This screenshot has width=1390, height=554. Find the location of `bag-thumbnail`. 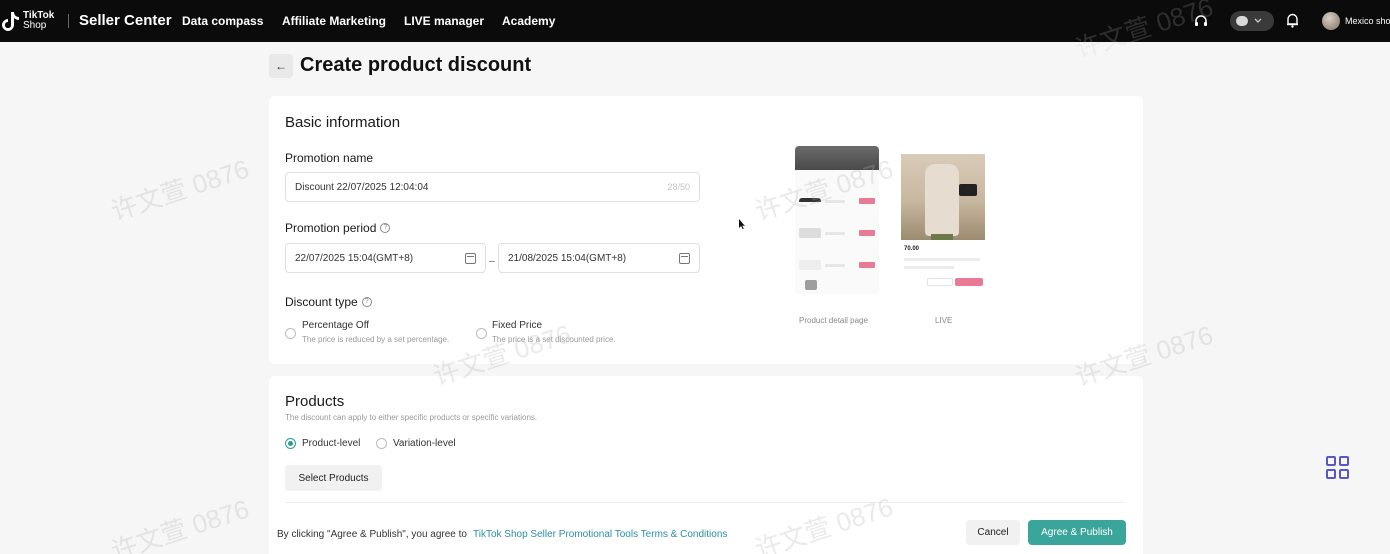

bag-thumbnail is located at coordinates (811, 285).